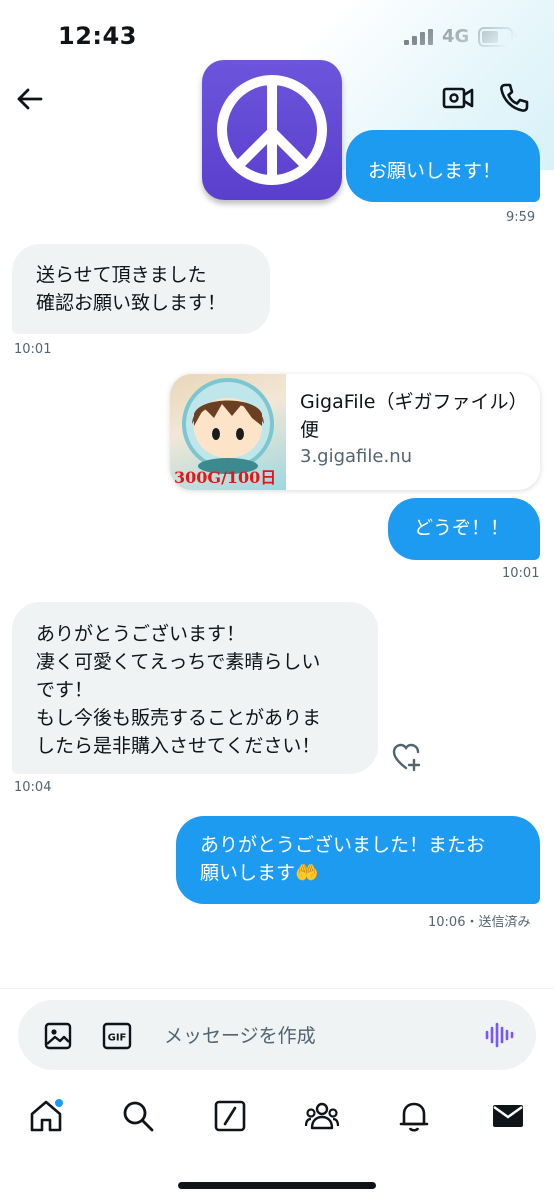 The image size is (554, 1200). I want to click on peace-symbol-icon, so click(272, 130).